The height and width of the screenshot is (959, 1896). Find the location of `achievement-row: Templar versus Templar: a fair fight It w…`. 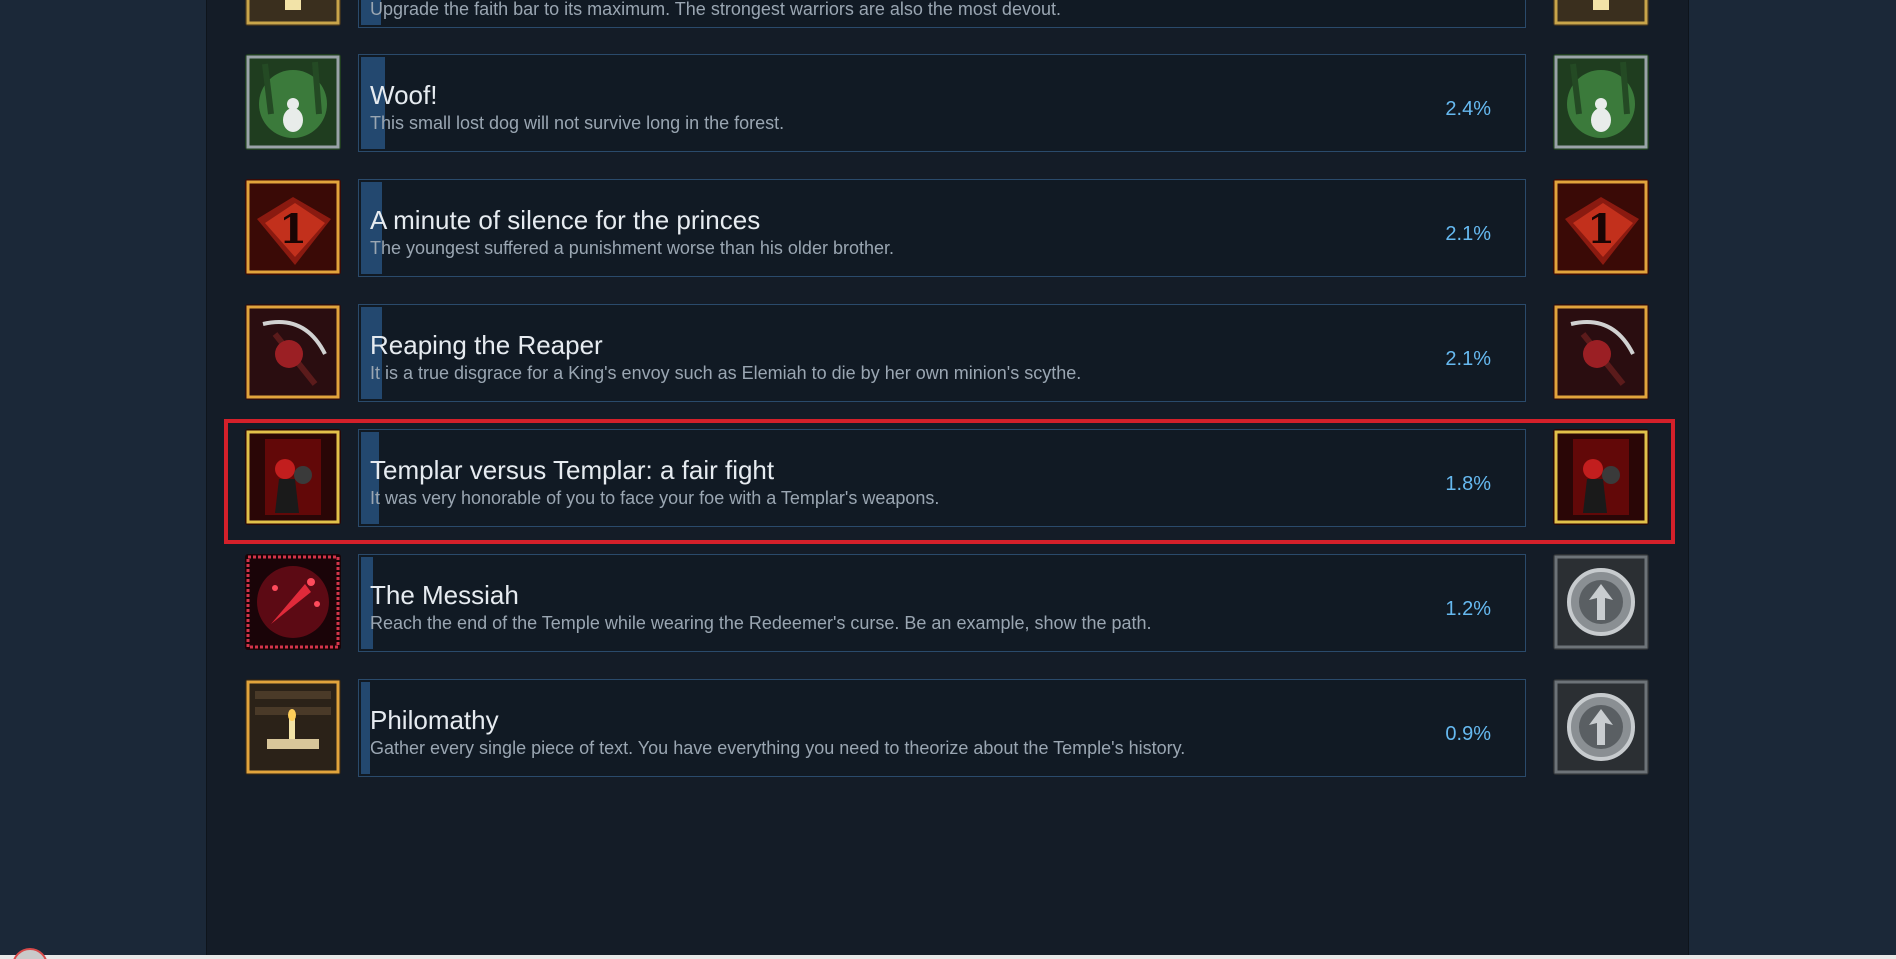

achievement-row: Templar versus Templar: a fair fight It w… is located at coordinates (948, 478).